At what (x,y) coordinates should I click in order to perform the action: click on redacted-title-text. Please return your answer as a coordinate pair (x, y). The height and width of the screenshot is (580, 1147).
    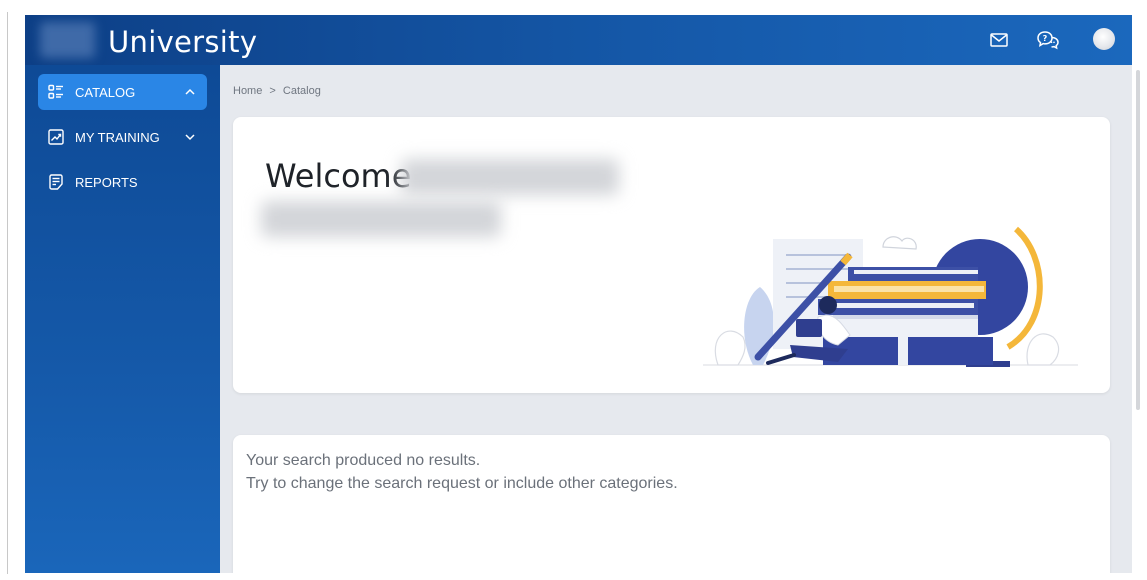
    Looking at the image, I should click on (510, 177).